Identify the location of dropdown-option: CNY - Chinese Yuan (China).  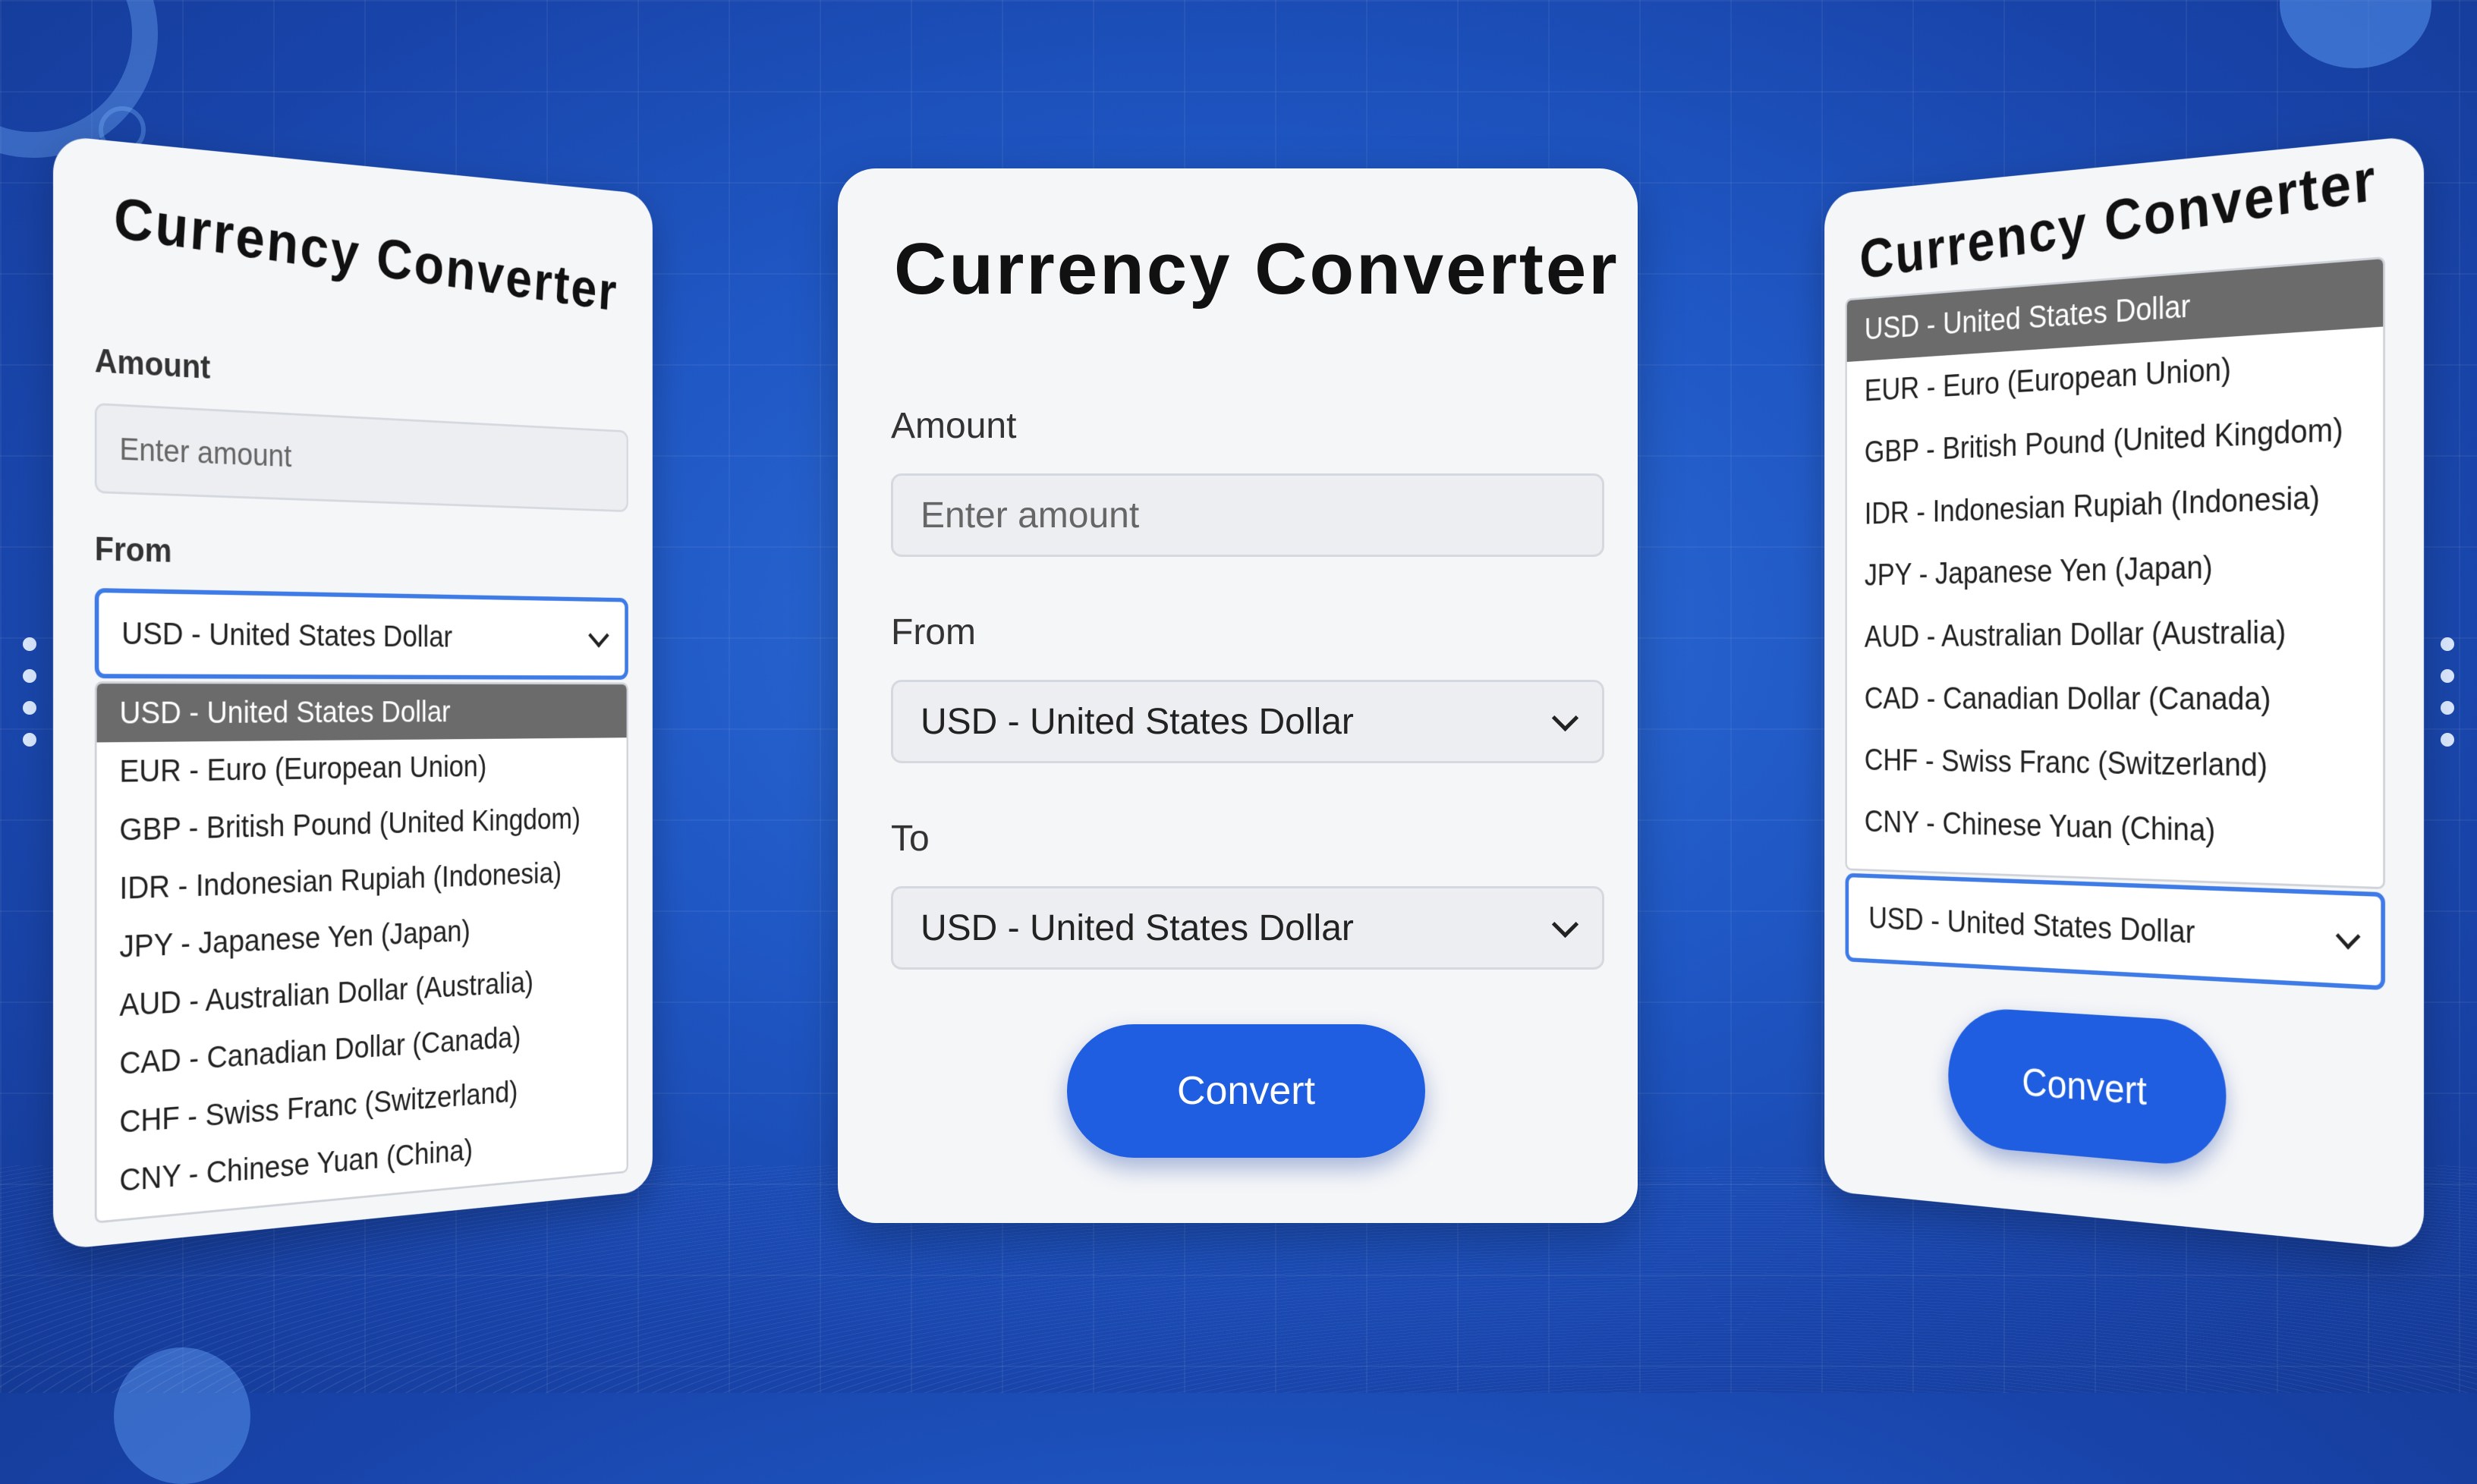
(2115, 830).